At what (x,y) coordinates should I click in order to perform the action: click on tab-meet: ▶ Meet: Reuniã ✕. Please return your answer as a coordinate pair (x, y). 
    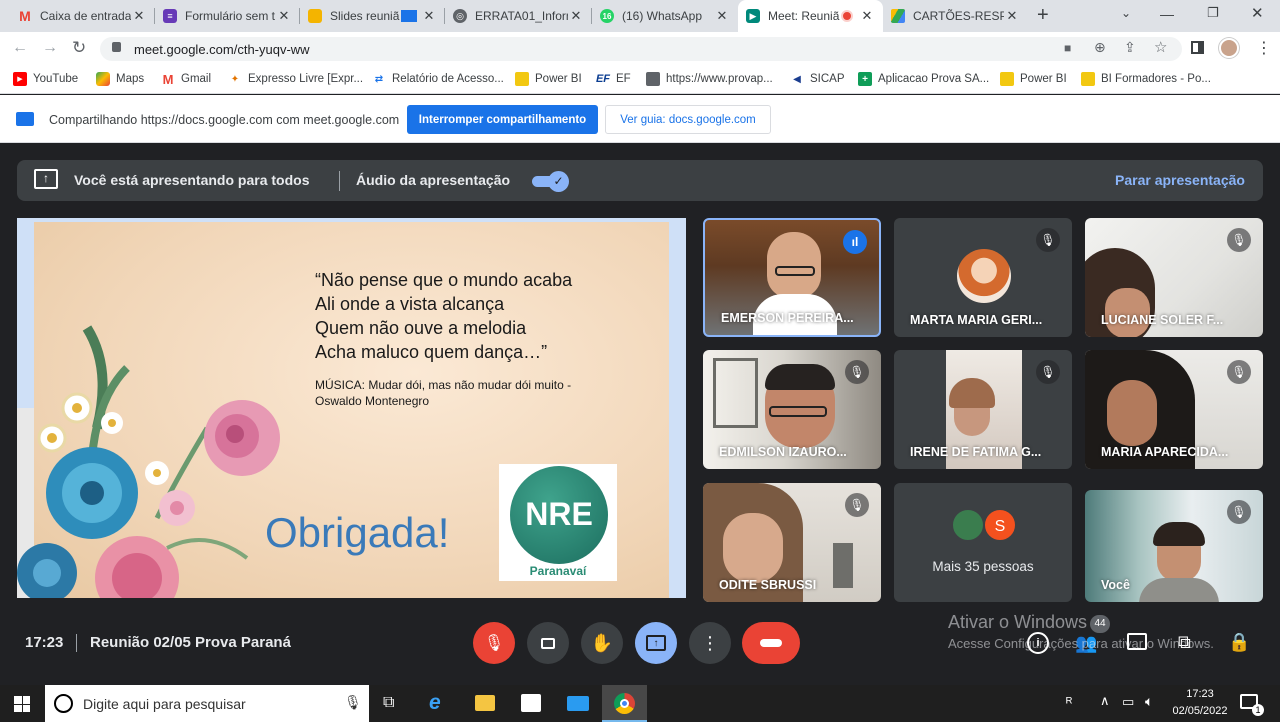
    Looking at the image, I should click on (810, 16).